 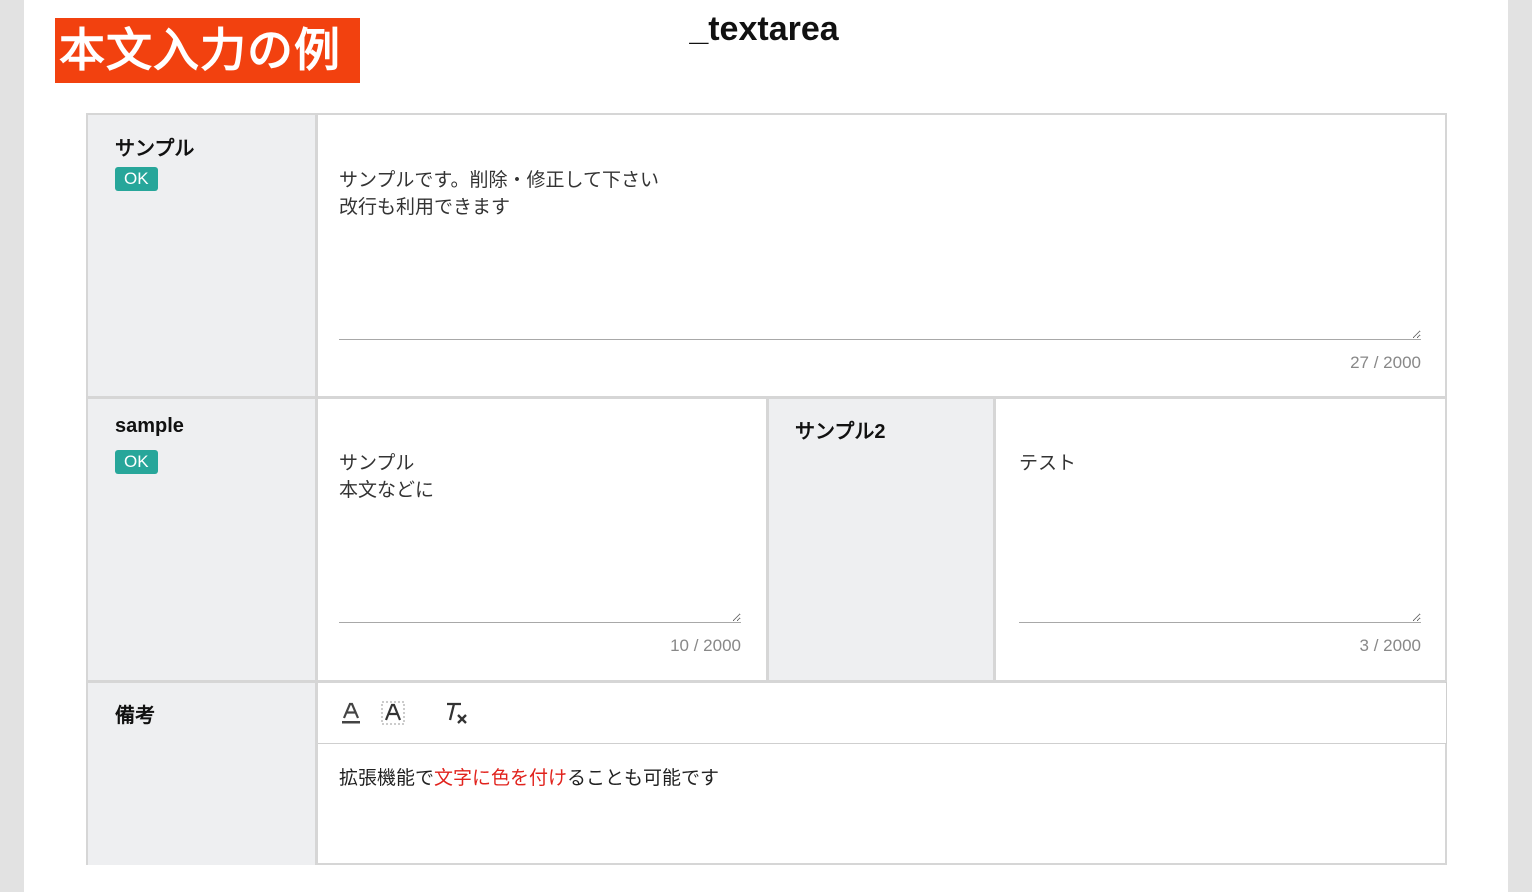 What do you see at coordinates (135, 716) in the screenshot?
I see `field-label: 備考` at bounding box center [135, 716].